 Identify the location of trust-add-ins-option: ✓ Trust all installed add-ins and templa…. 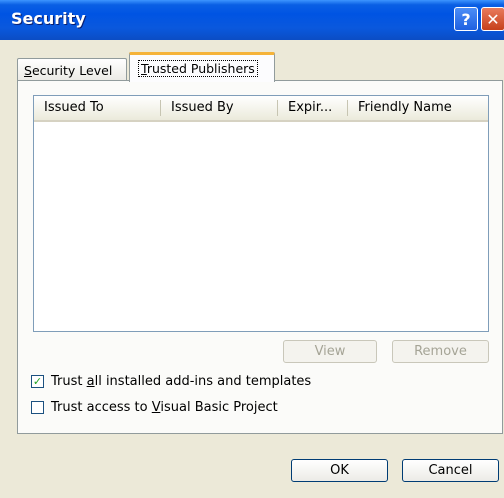
(171, 381).